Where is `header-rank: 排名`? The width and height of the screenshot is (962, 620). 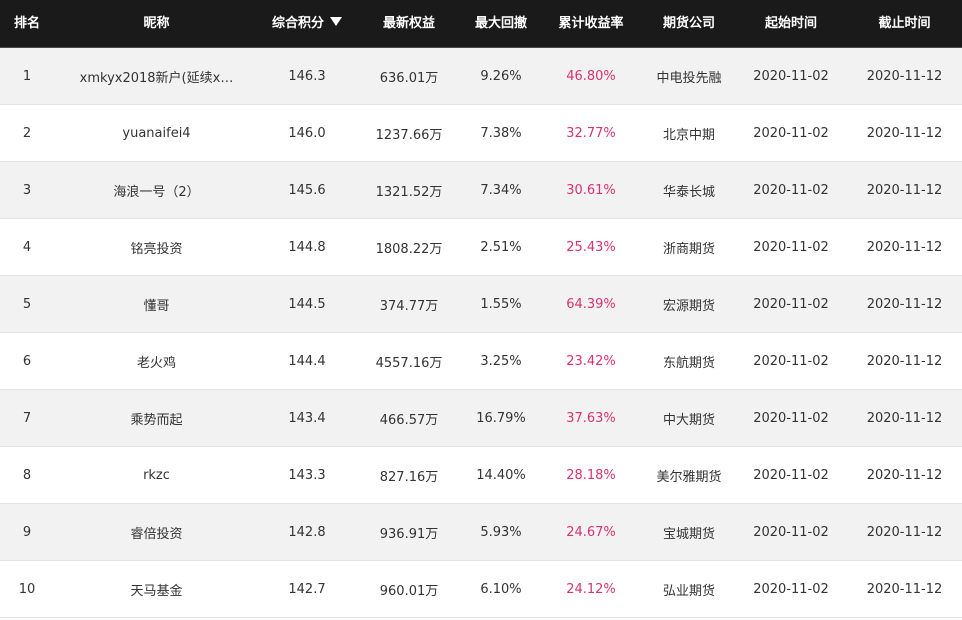 header-rank: 排名 is located at coordinates (26, 23).